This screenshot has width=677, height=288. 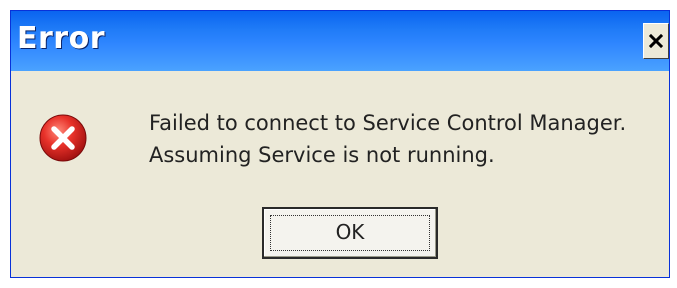 I want to click on close-button, so click(x=656, y=41).